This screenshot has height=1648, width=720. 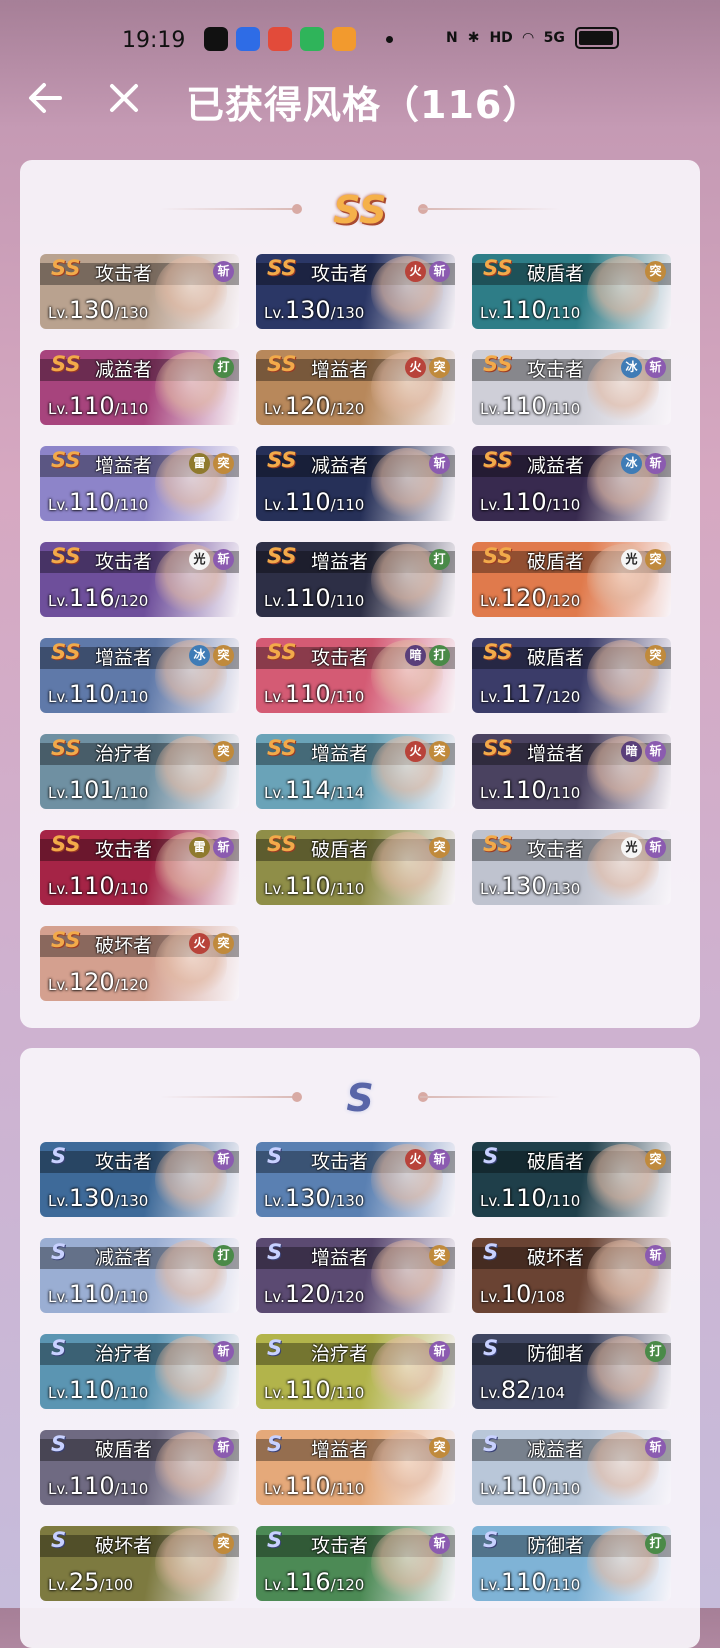 What do you see at coordinates (84, 1582) in the screenshot?
I see `current-level: 25` at bounding box center [84, 1582].